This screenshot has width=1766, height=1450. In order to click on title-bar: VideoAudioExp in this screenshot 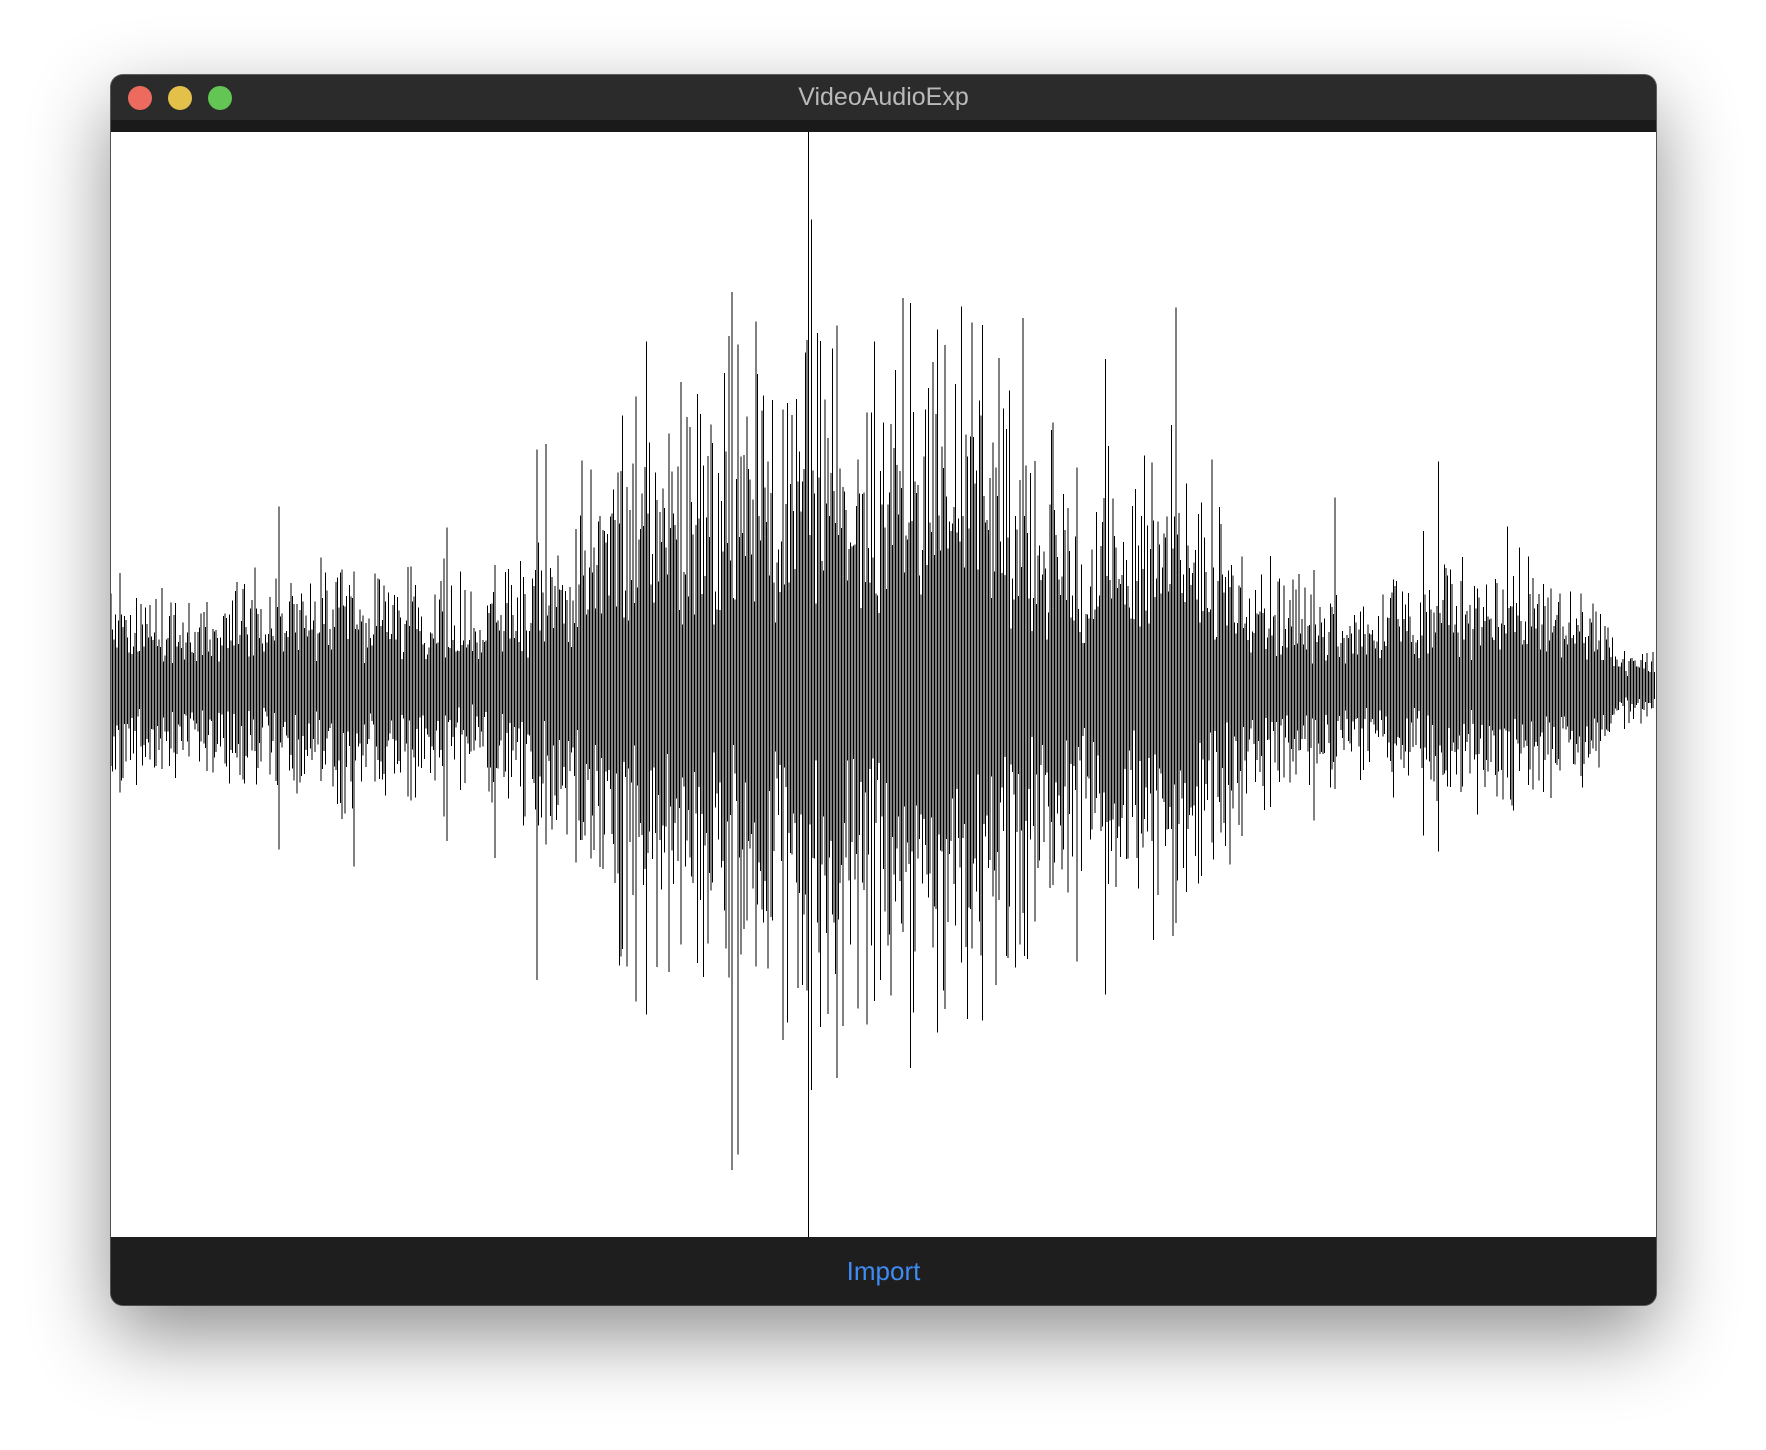, I will do `click(883, 98)`.